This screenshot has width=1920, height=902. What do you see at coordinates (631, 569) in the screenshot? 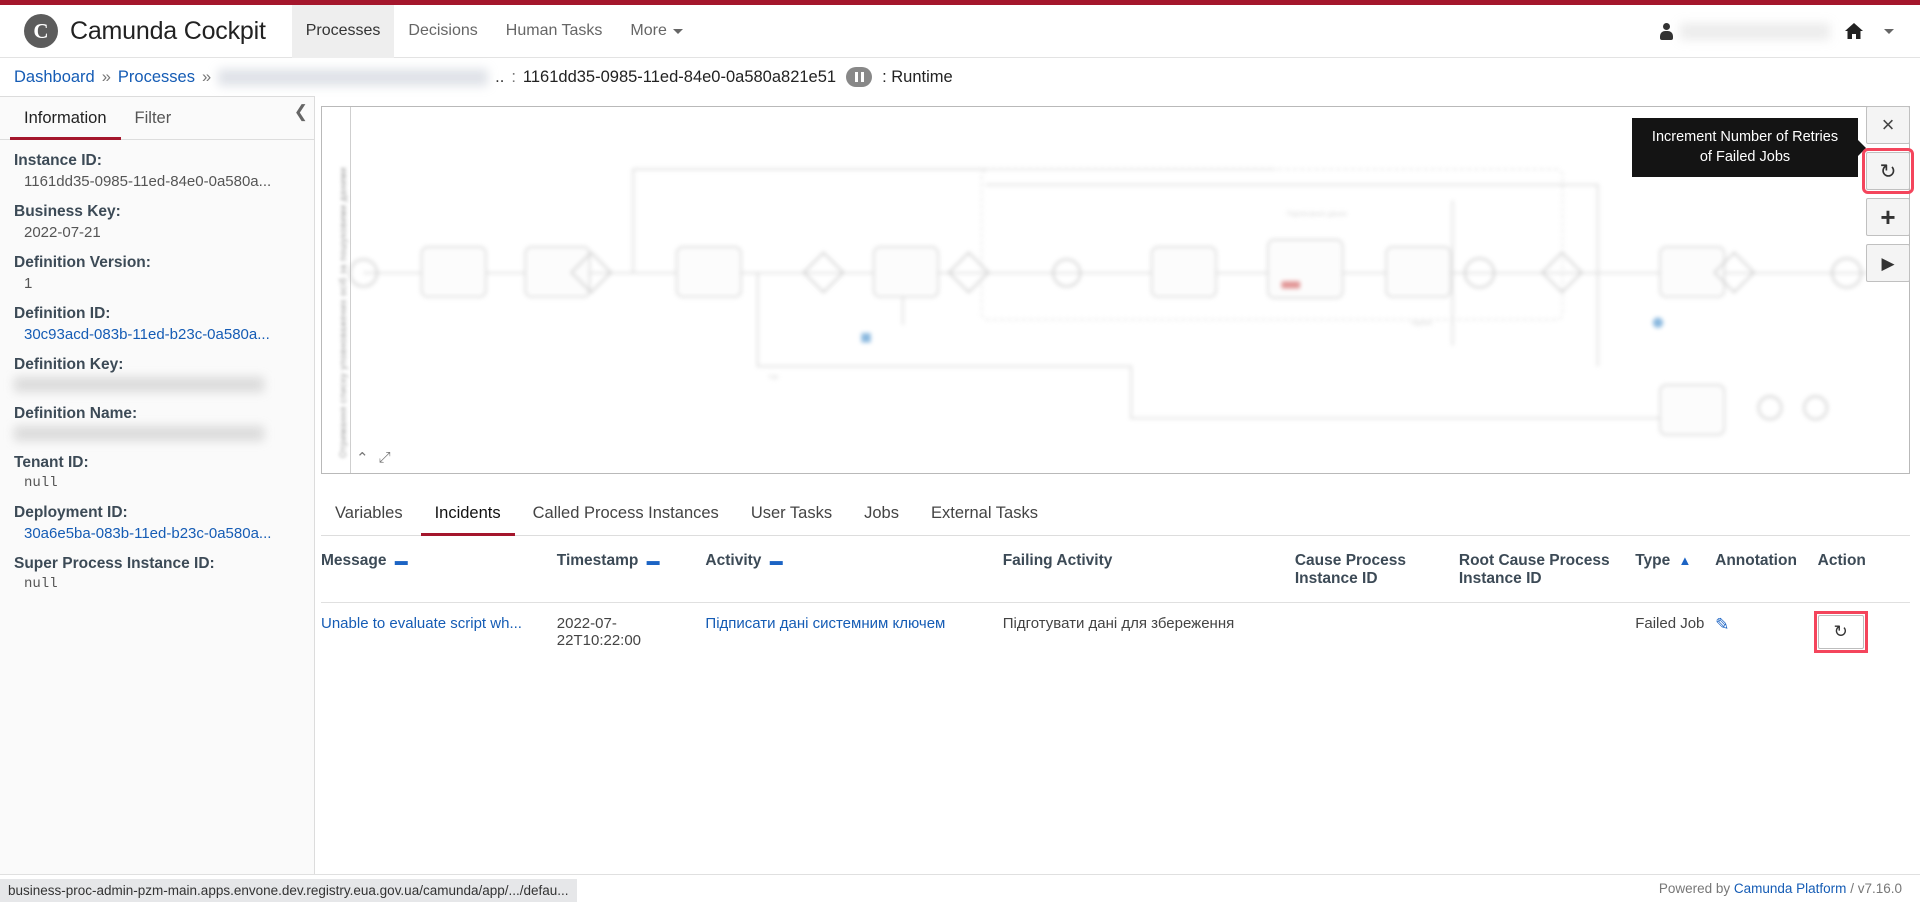
I see `column-header-timestamp: Timestamp ▬` at bounding box center [631, 569].